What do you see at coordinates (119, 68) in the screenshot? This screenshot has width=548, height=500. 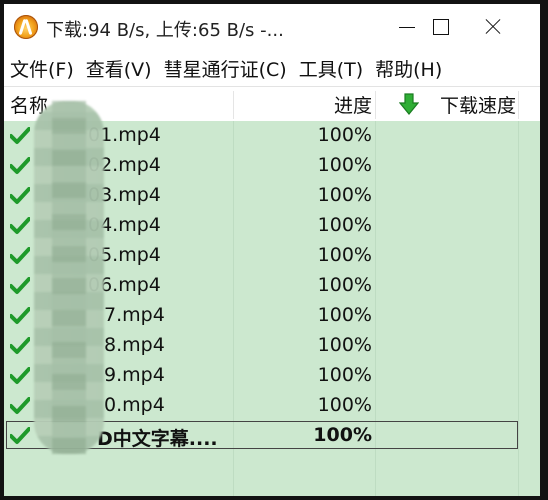 I see `menu-view: 查看(V)` at bounding box center [119, 68].